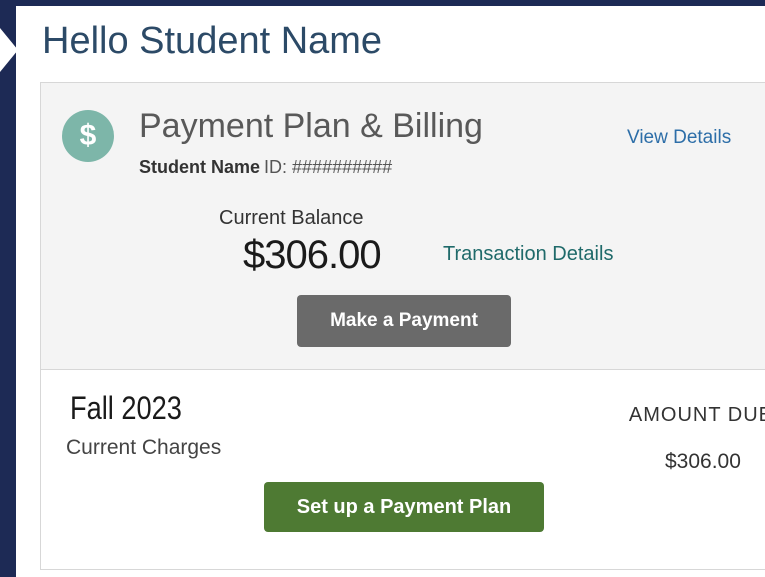  I want to click on balance-amount: $306.00, so click(312, 255).